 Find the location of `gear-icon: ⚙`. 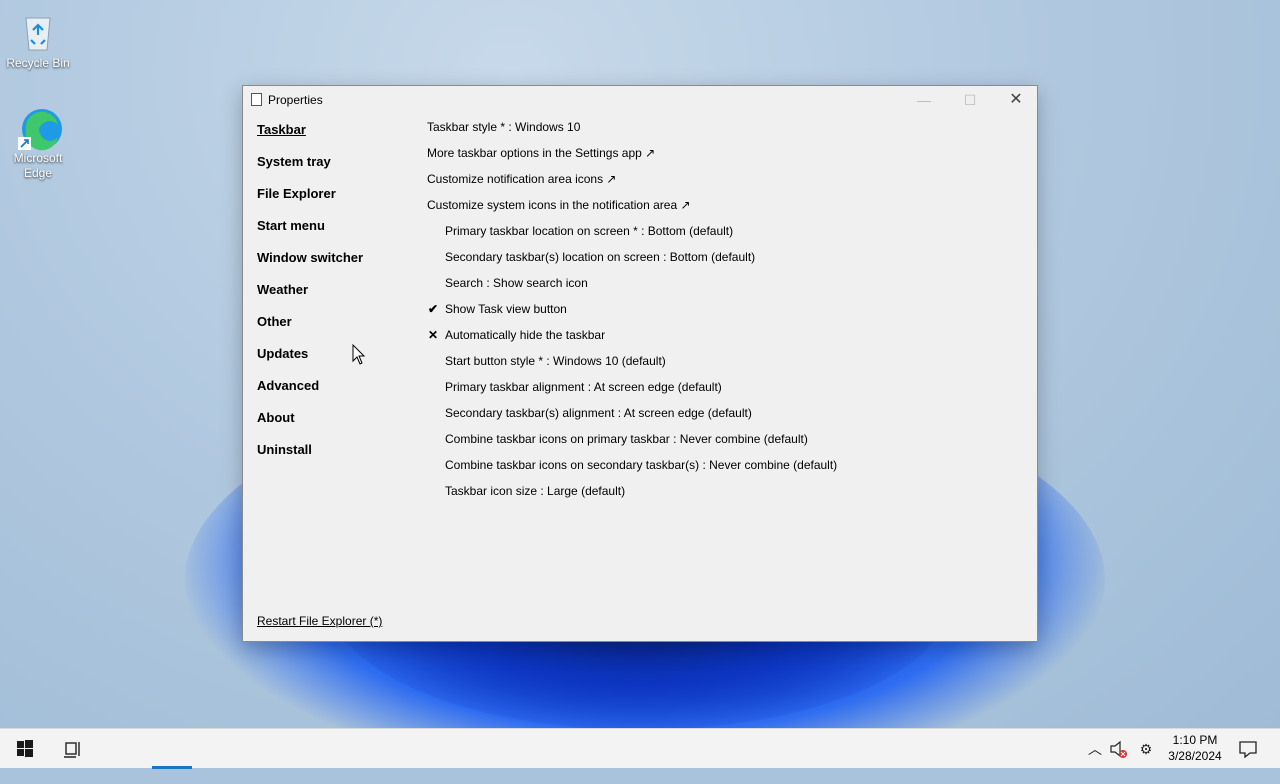

gear-icon: ⚙ is located at coordinates (1146, 749).